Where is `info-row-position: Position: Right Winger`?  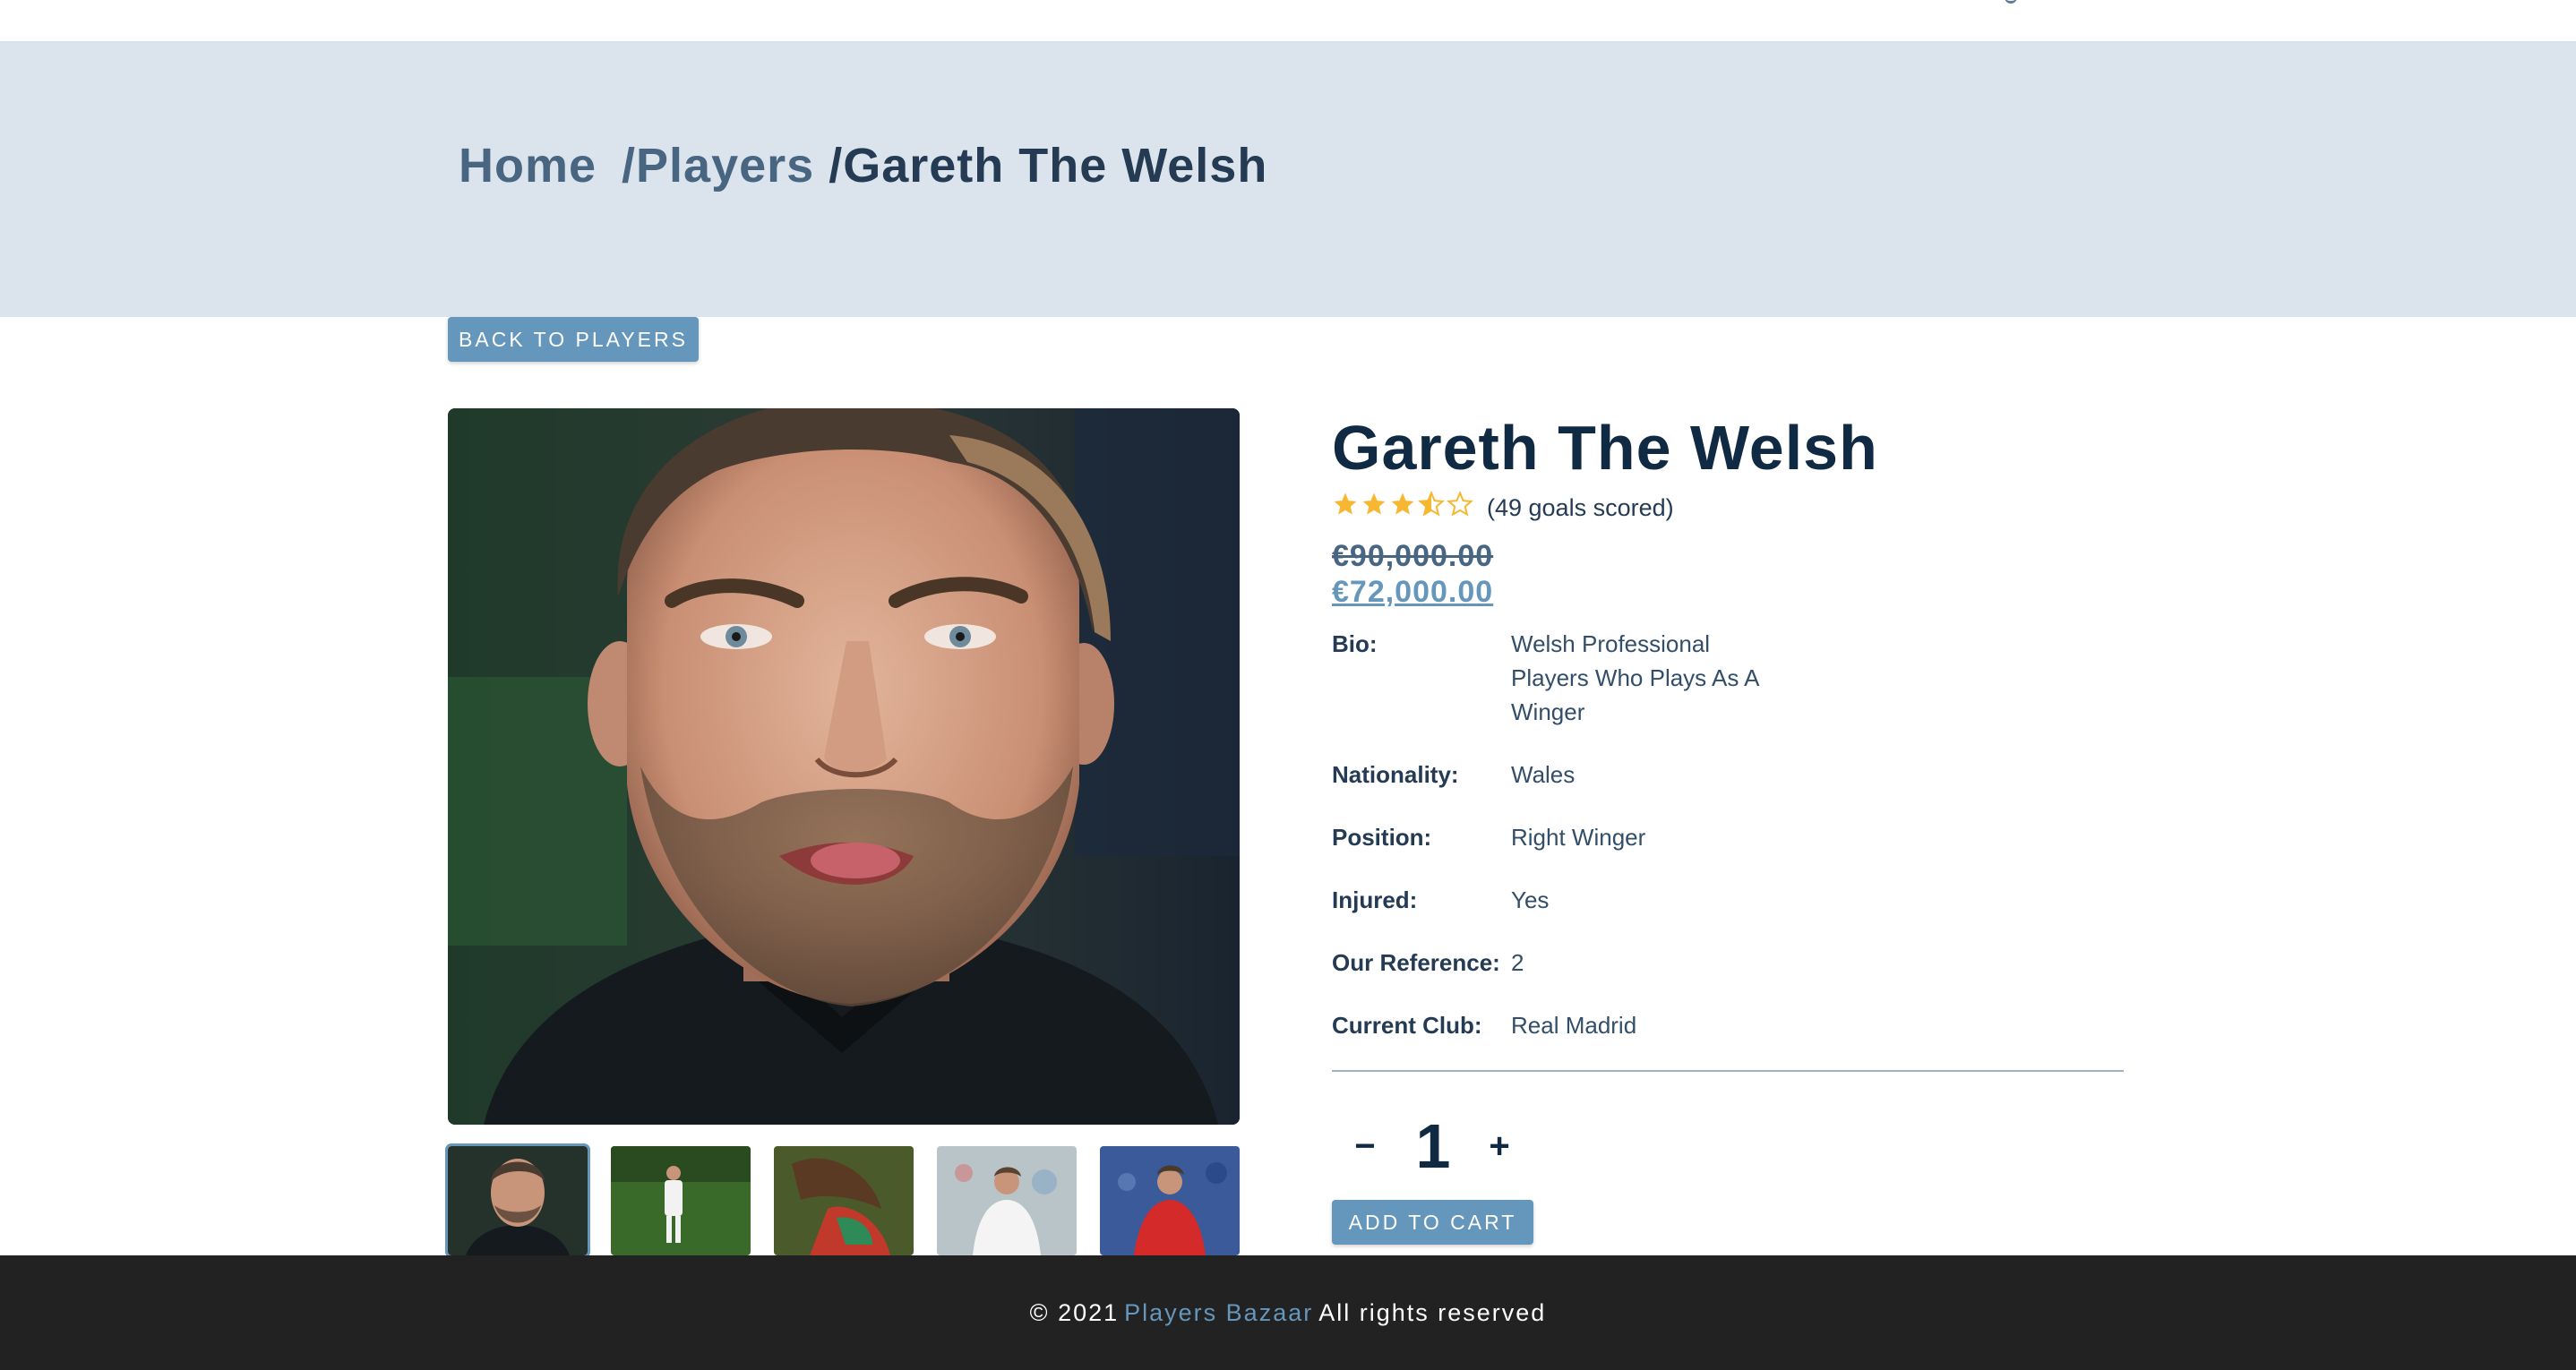 info-row-position: Position: Right Winger is located at coordinates (1556, 837).